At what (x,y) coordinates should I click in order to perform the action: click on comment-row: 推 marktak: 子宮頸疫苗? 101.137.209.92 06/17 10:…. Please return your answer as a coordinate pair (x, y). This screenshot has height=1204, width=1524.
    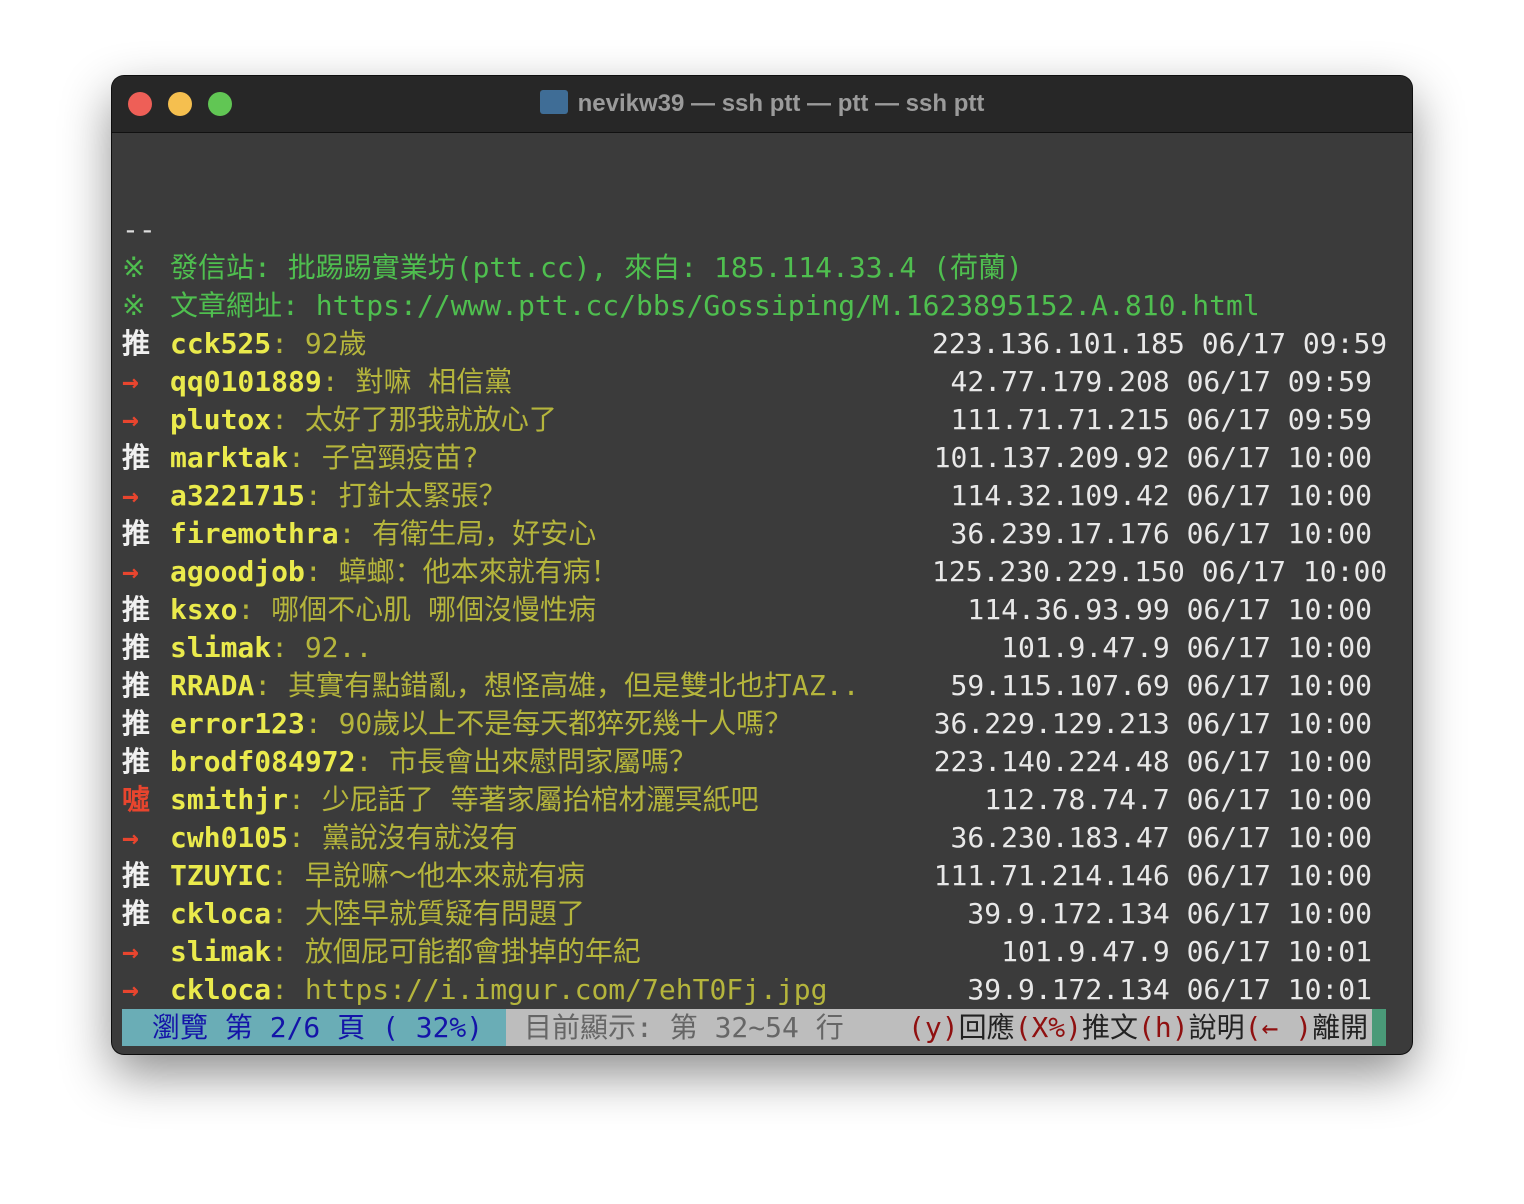
    Looking at the image, I should click on (762, 458).